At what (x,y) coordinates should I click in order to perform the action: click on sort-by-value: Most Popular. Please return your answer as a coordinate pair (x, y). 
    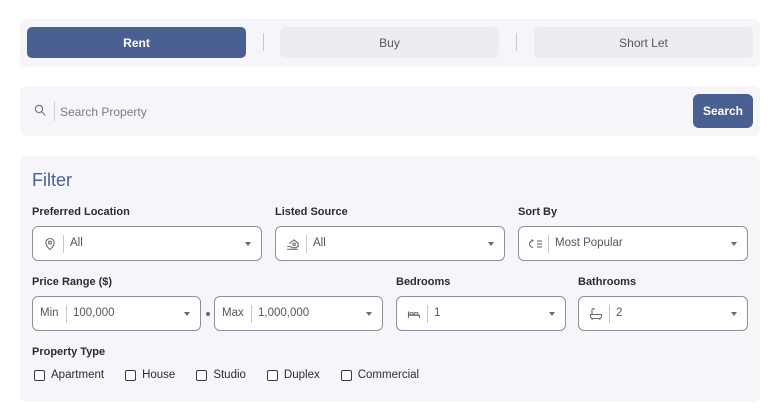
    Looking at the image, I should click on (589, 243).